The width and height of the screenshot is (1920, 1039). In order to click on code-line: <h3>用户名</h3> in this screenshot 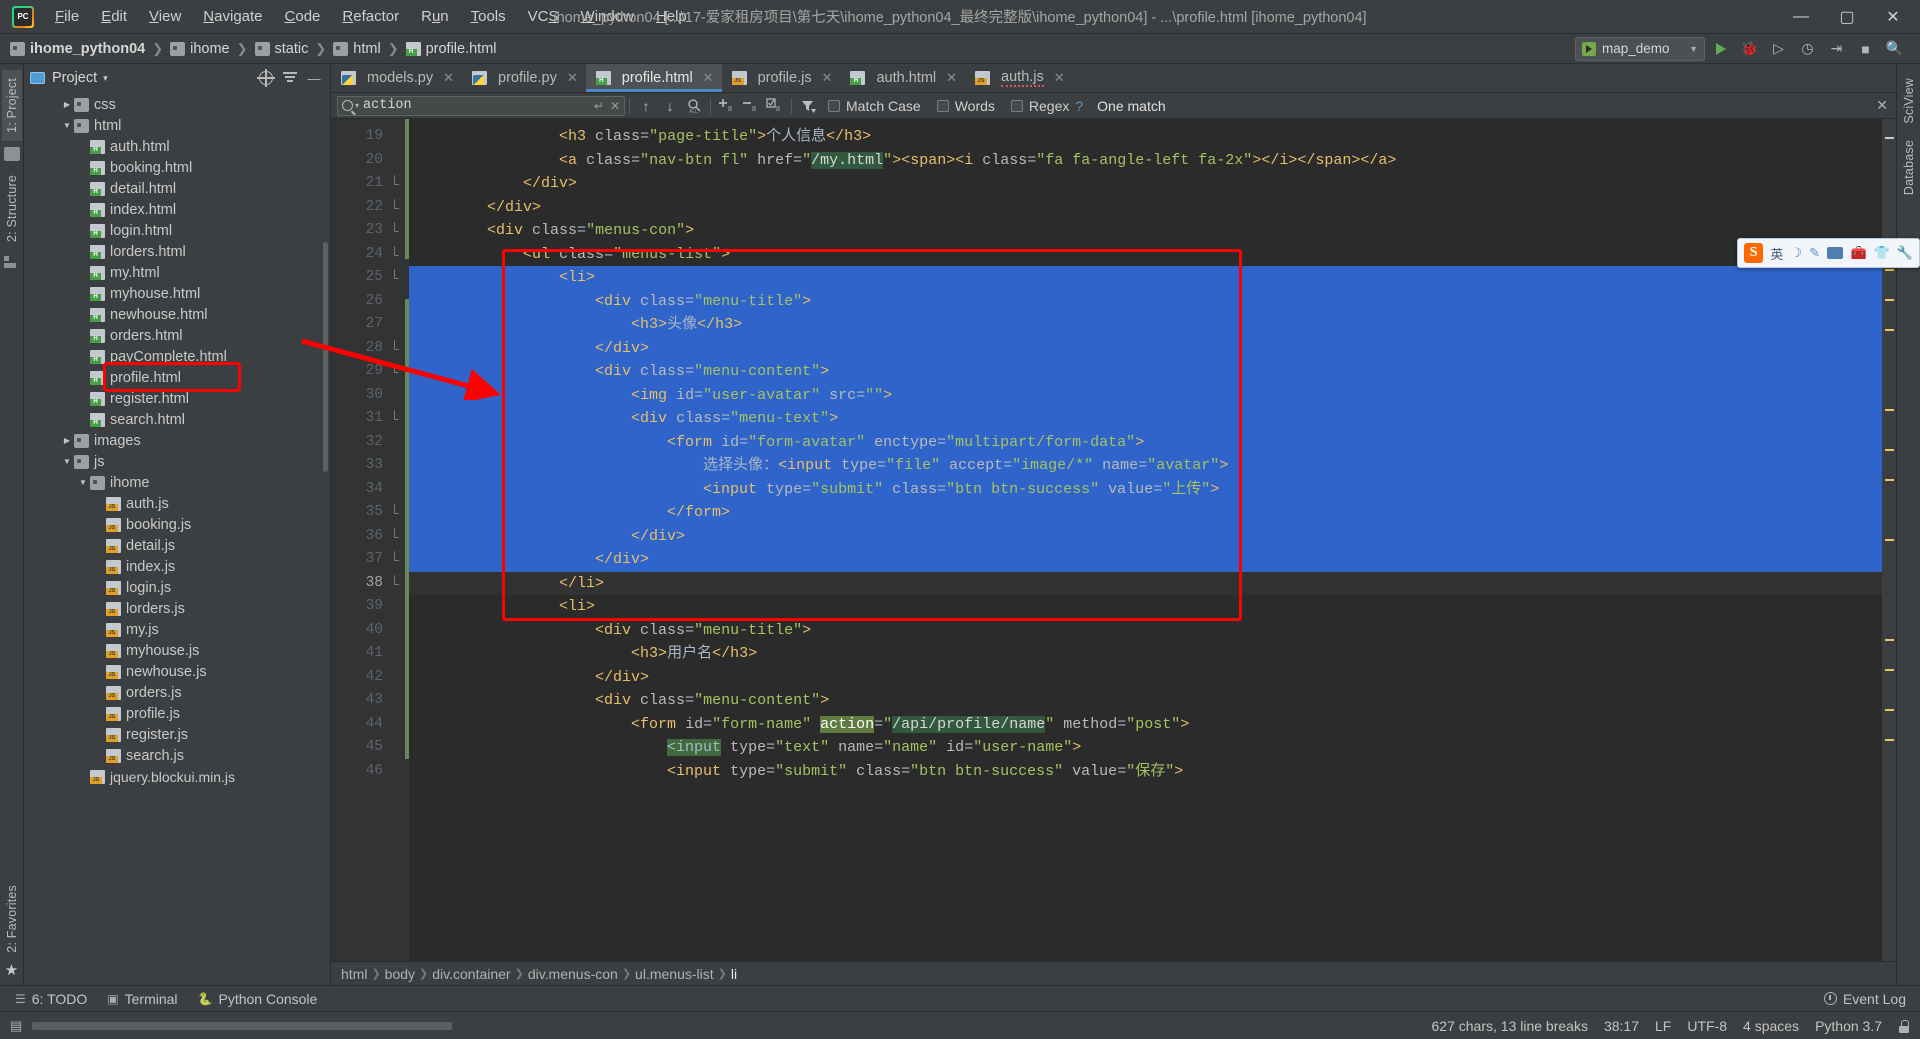, I will do `click(1145, 654)`.